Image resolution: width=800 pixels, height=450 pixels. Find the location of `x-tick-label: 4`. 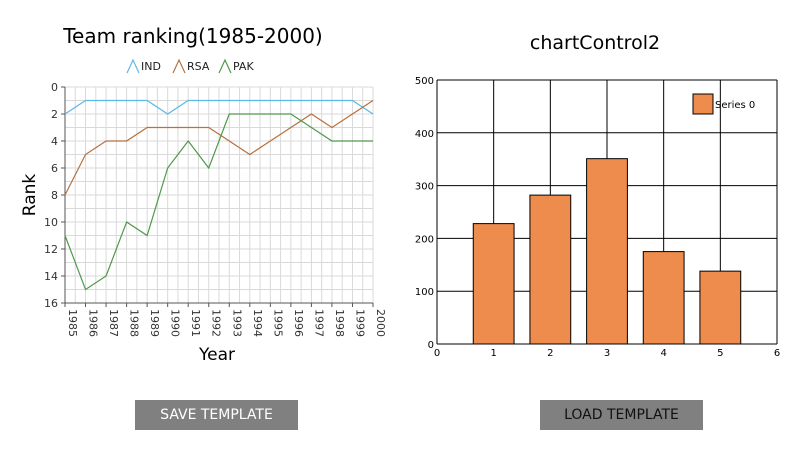

x-tick-label: 4 is located at coordinates (663, 353).